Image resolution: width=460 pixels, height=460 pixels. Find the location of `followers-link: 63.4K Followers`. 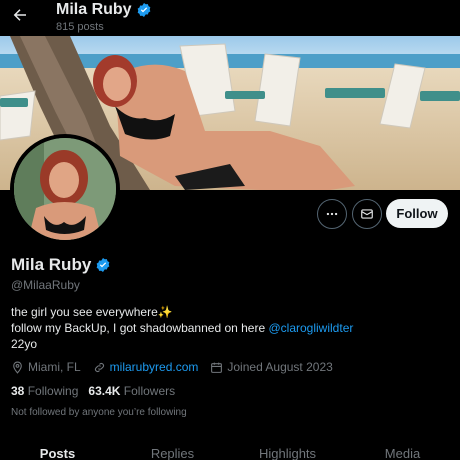

followers-link: 63.4K Followers is located at coordinates (131, 391).